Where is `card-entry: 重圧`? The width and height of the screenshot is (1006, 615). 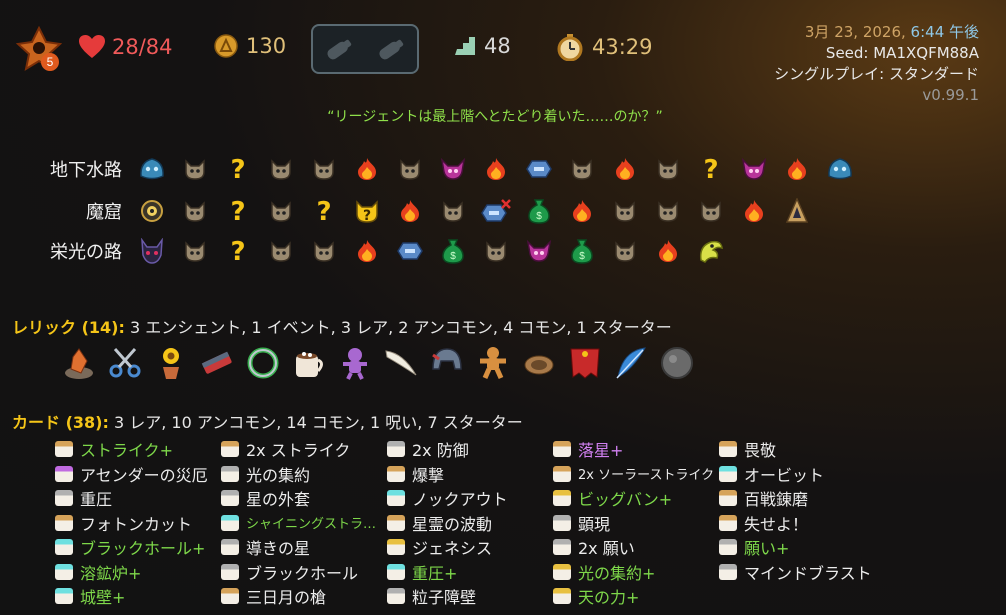
card-entry: 重圧 is located at coordinates (138, 498).